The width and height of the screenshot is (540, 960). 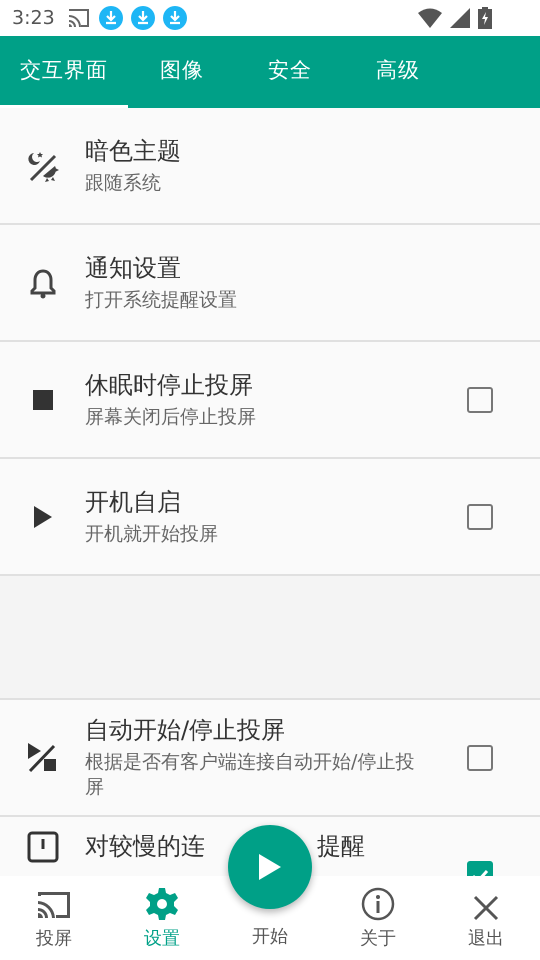 I want to click on battery-icon, so click(x=485, y=18).